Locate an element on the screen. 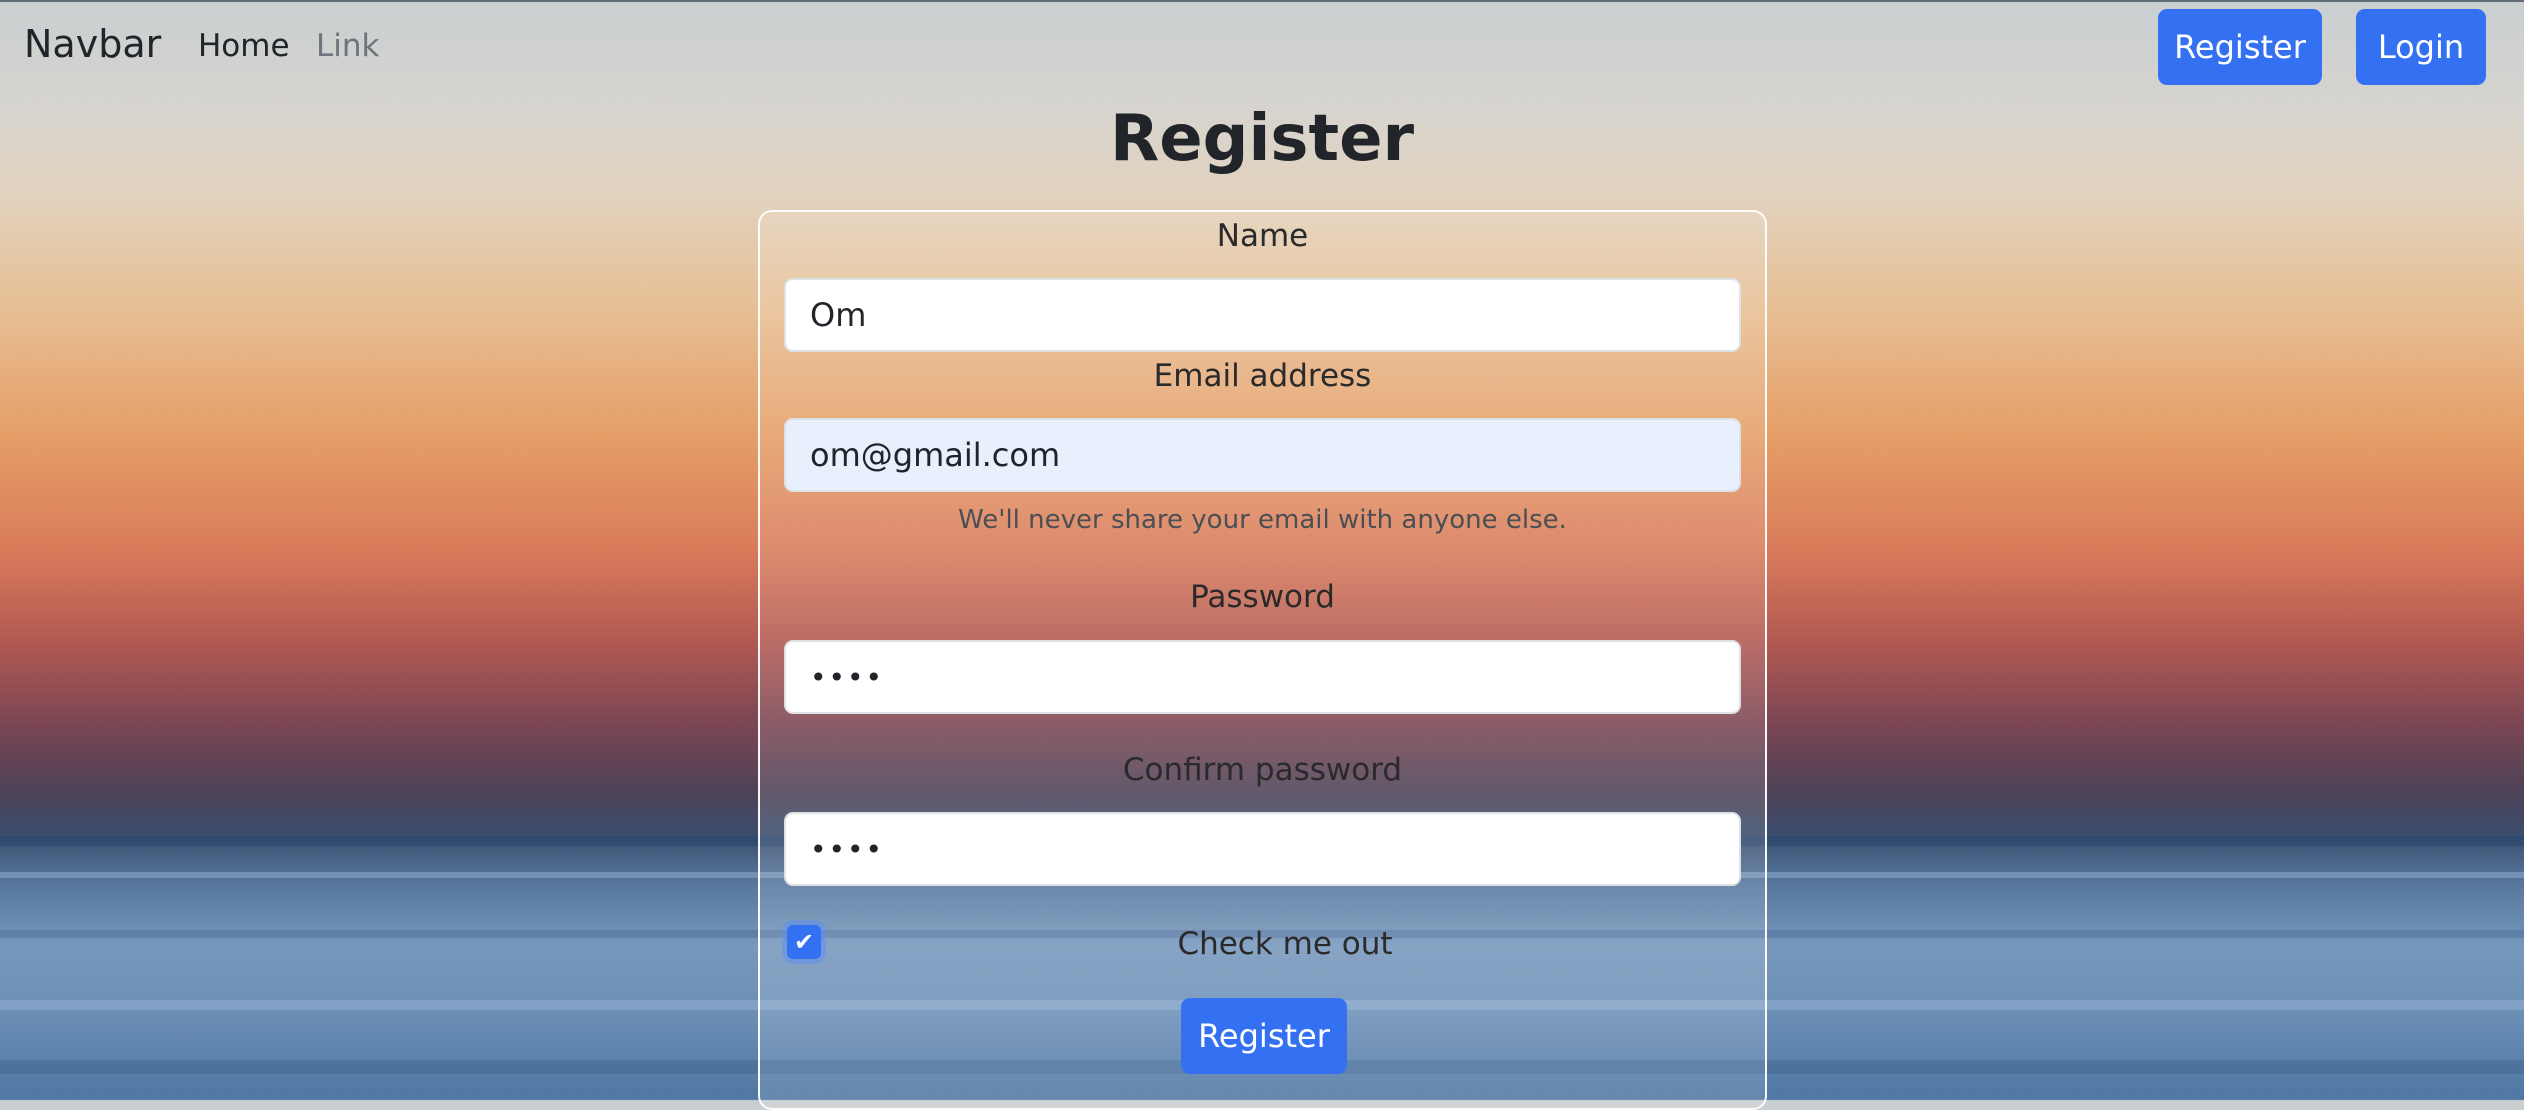 Image resolution: width=2524 pixels, height=1110 pixels. confirm-password-input-value: •••• is located at coordinates (847, 849).